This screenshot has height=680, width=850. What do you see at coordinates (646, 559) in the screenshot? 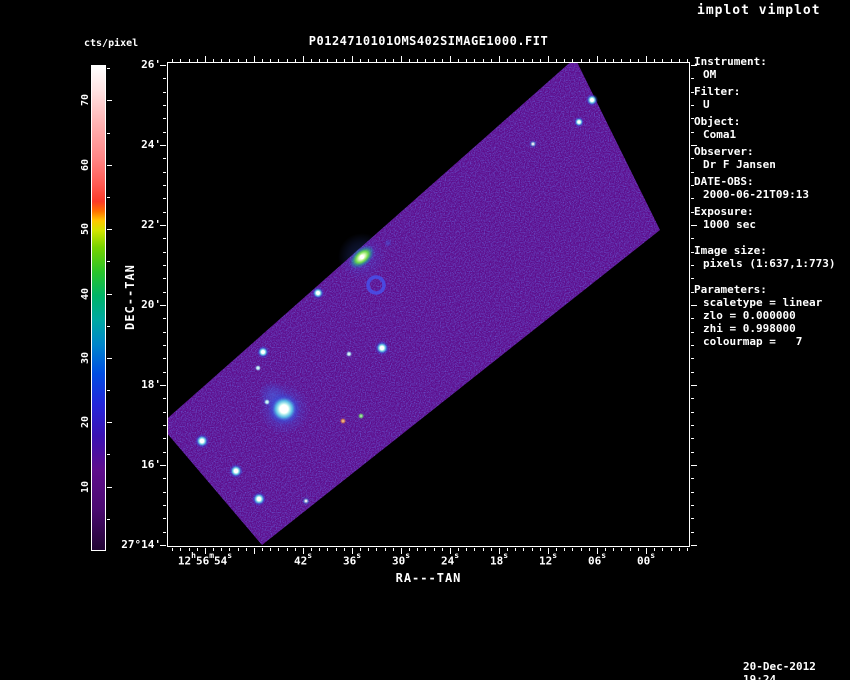
I see `x-tick-label: 00s` at bounding box center [646, 559].